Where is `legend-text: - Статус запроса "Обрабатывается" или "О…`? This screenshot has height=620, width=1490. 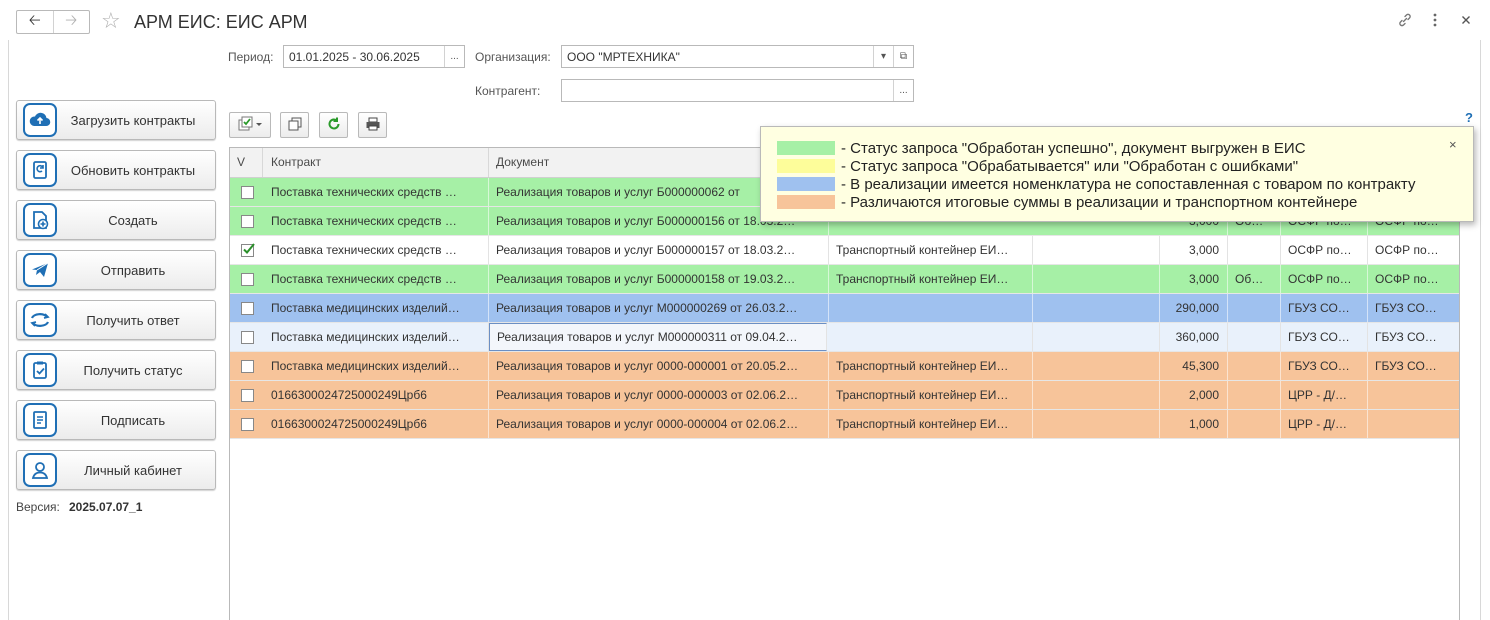
legend-text: - Статус запроса "Обрабатывается" или "О… is located at coordinates (1070, 166).